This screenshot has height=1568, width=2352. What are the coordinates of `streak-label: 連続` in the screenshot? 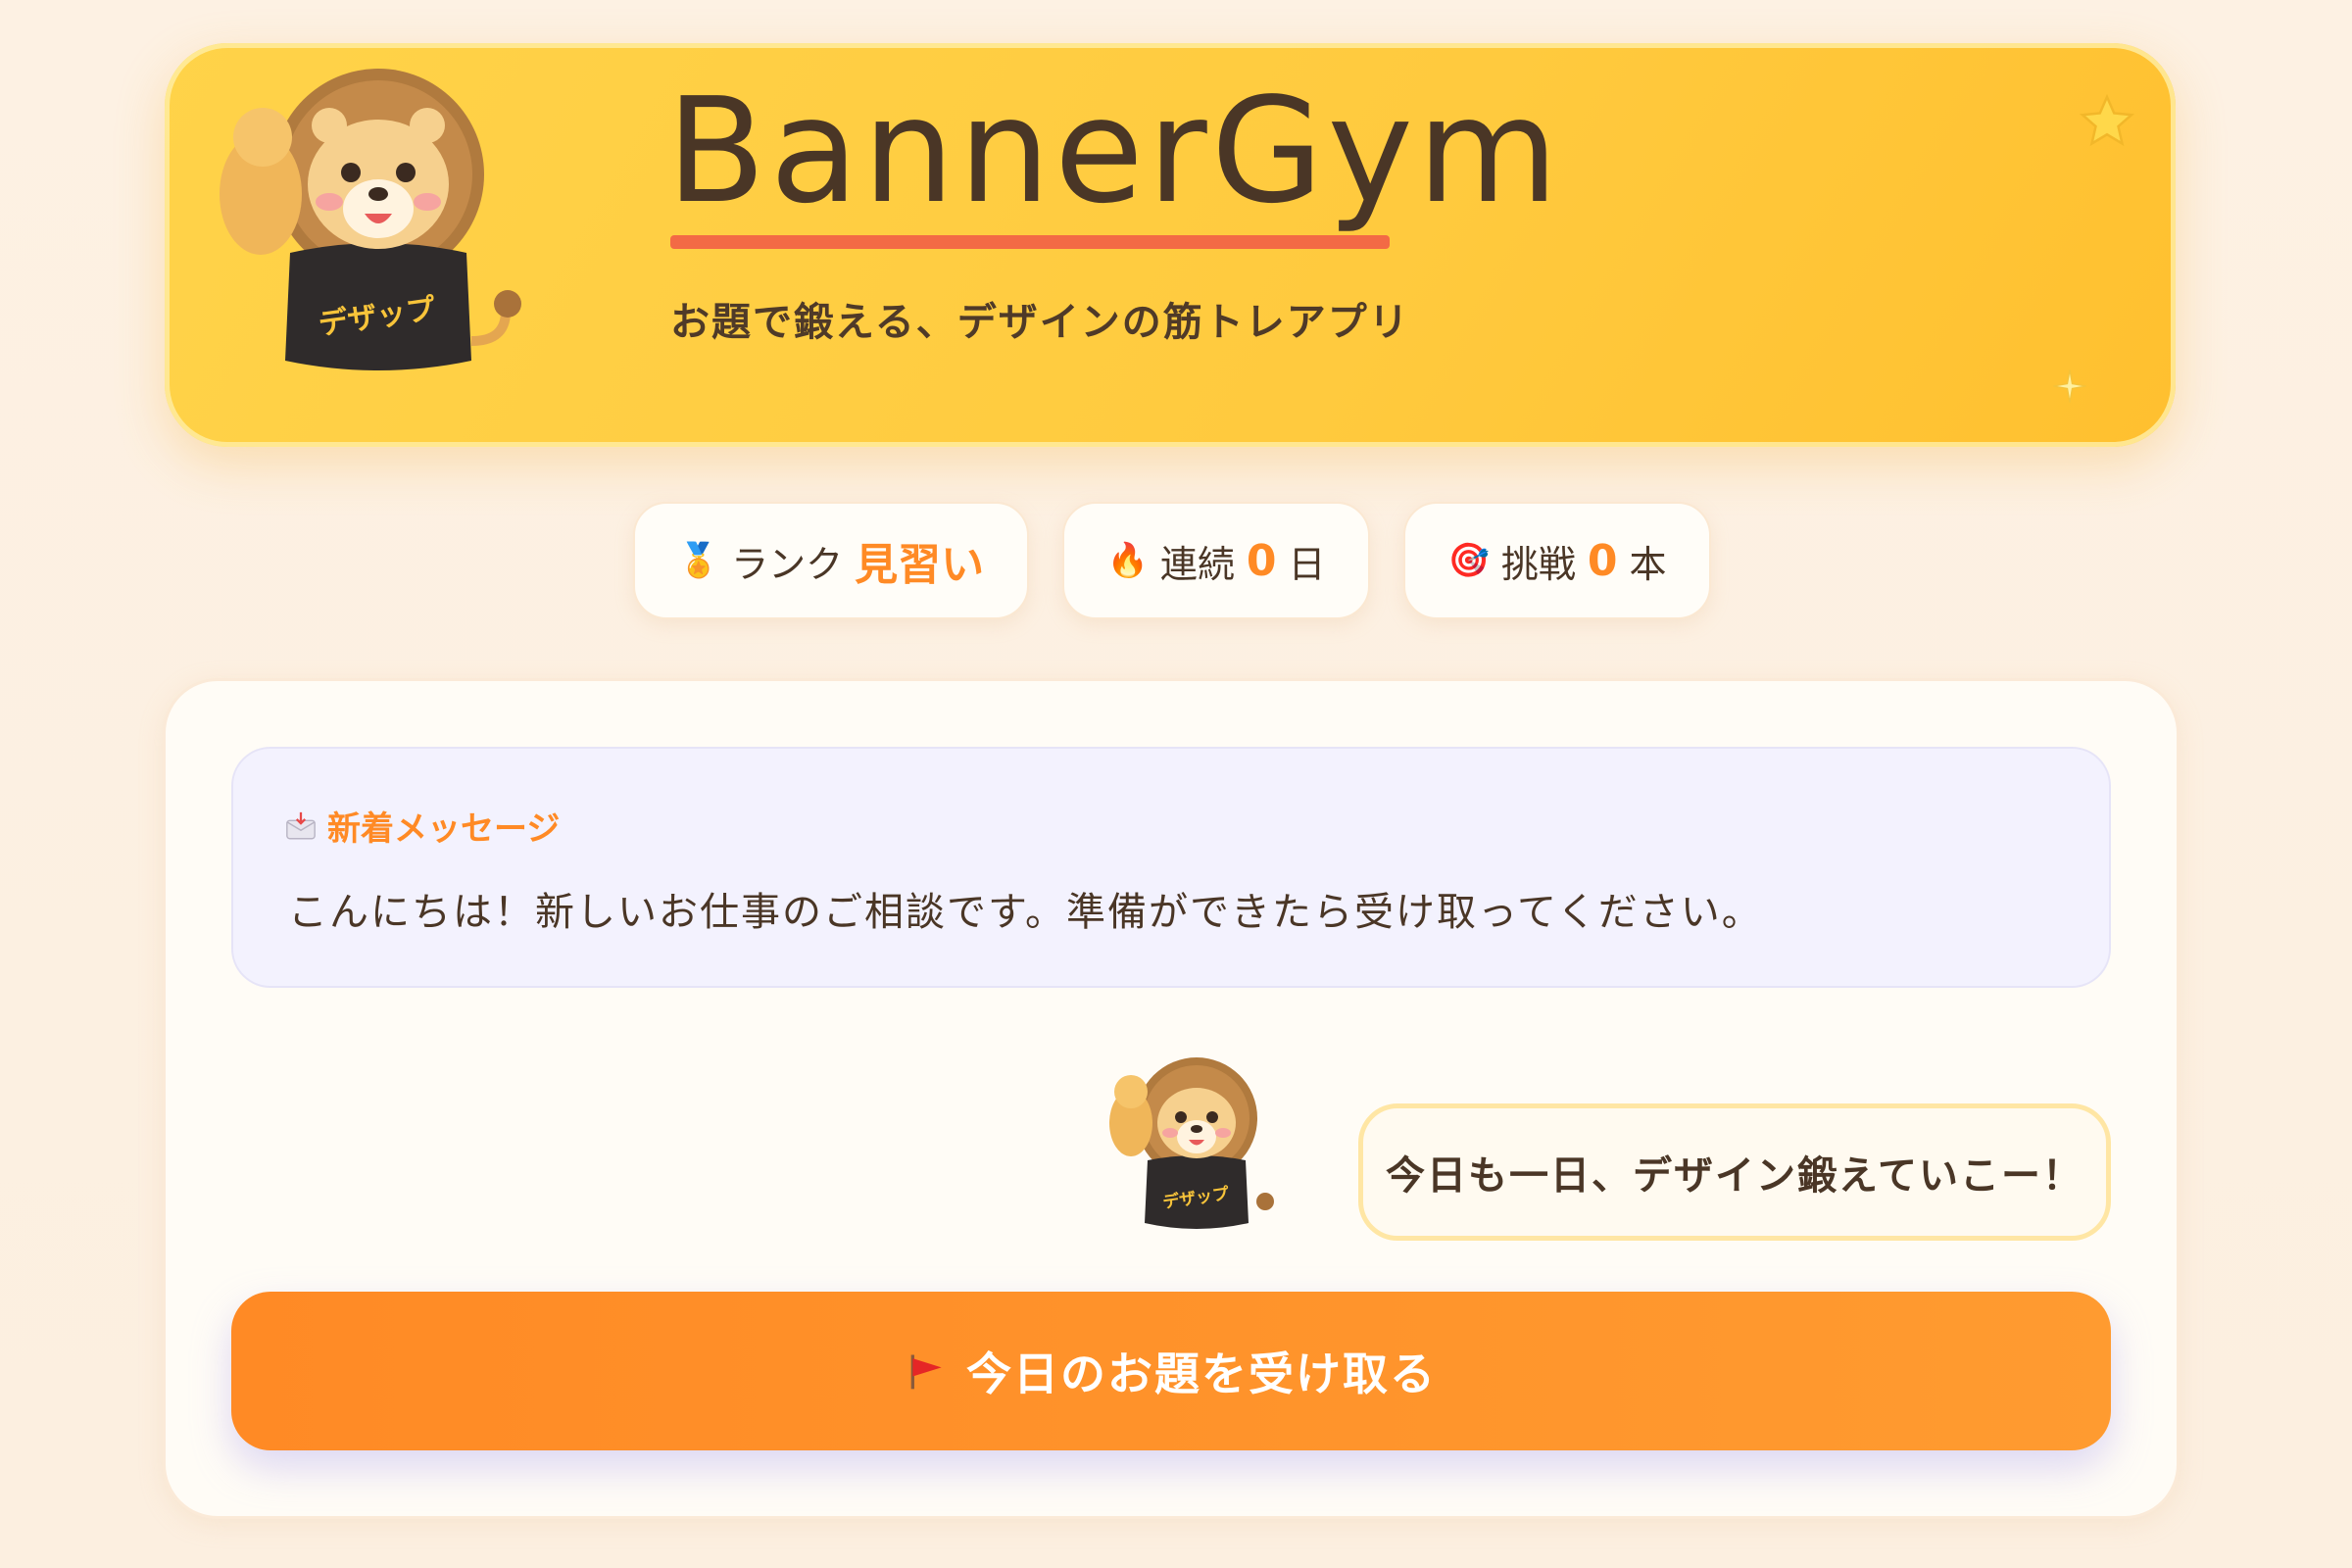 It's located at (1197, 564).